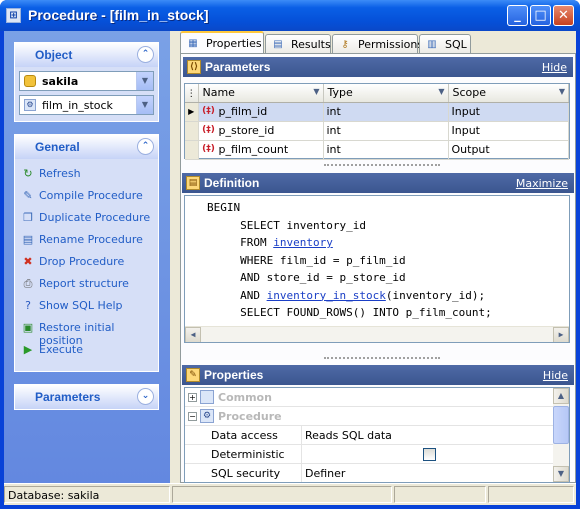  What do you see at coordinates (192, 112) in the screenshot?
I see `row-indicator: ▶` at bounding box center [192, 112].